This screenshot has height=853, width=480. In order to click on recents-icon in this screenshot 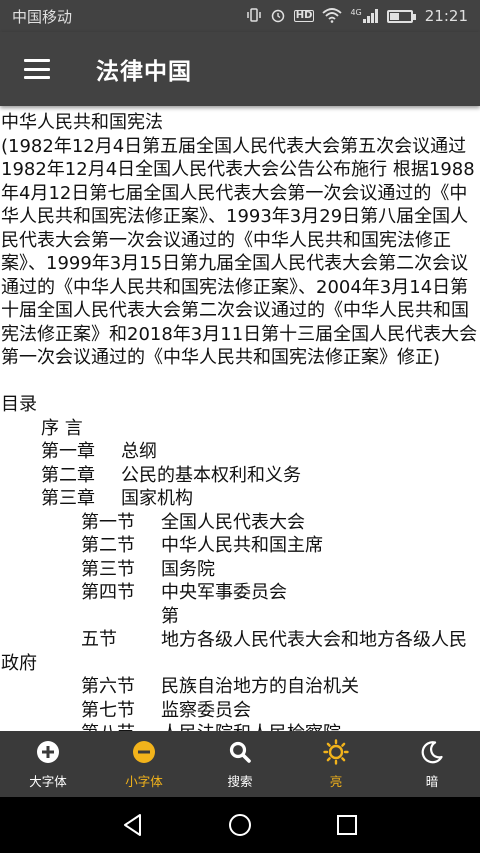, I will do `click(347, 825)`.